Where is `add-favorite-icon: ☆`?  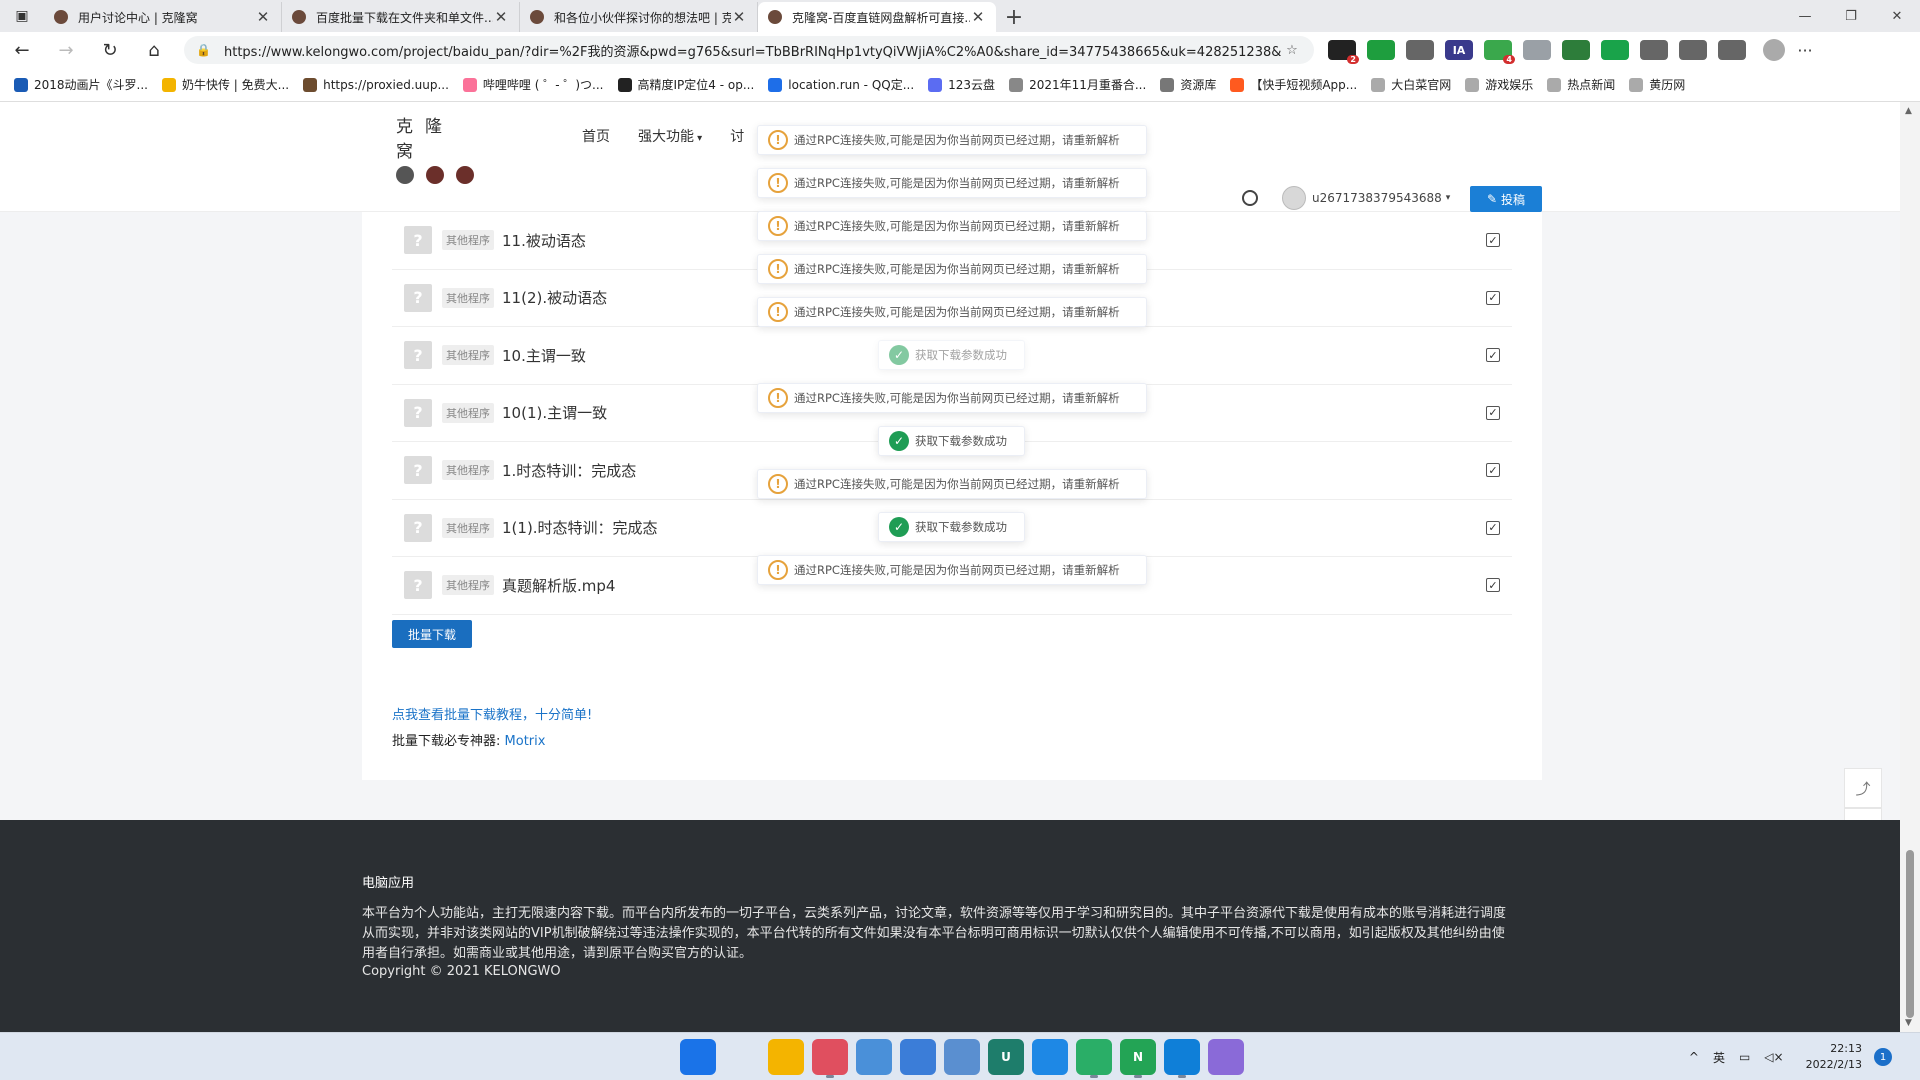
add-favorite-icon: ☆ is located at coordinates (1292, 50).